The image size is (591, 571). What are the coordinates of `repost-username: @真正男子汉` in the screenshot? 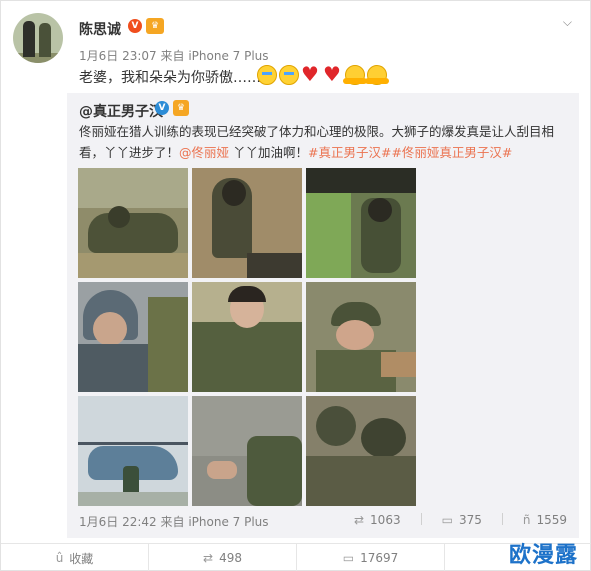 It's located at (121, 111).